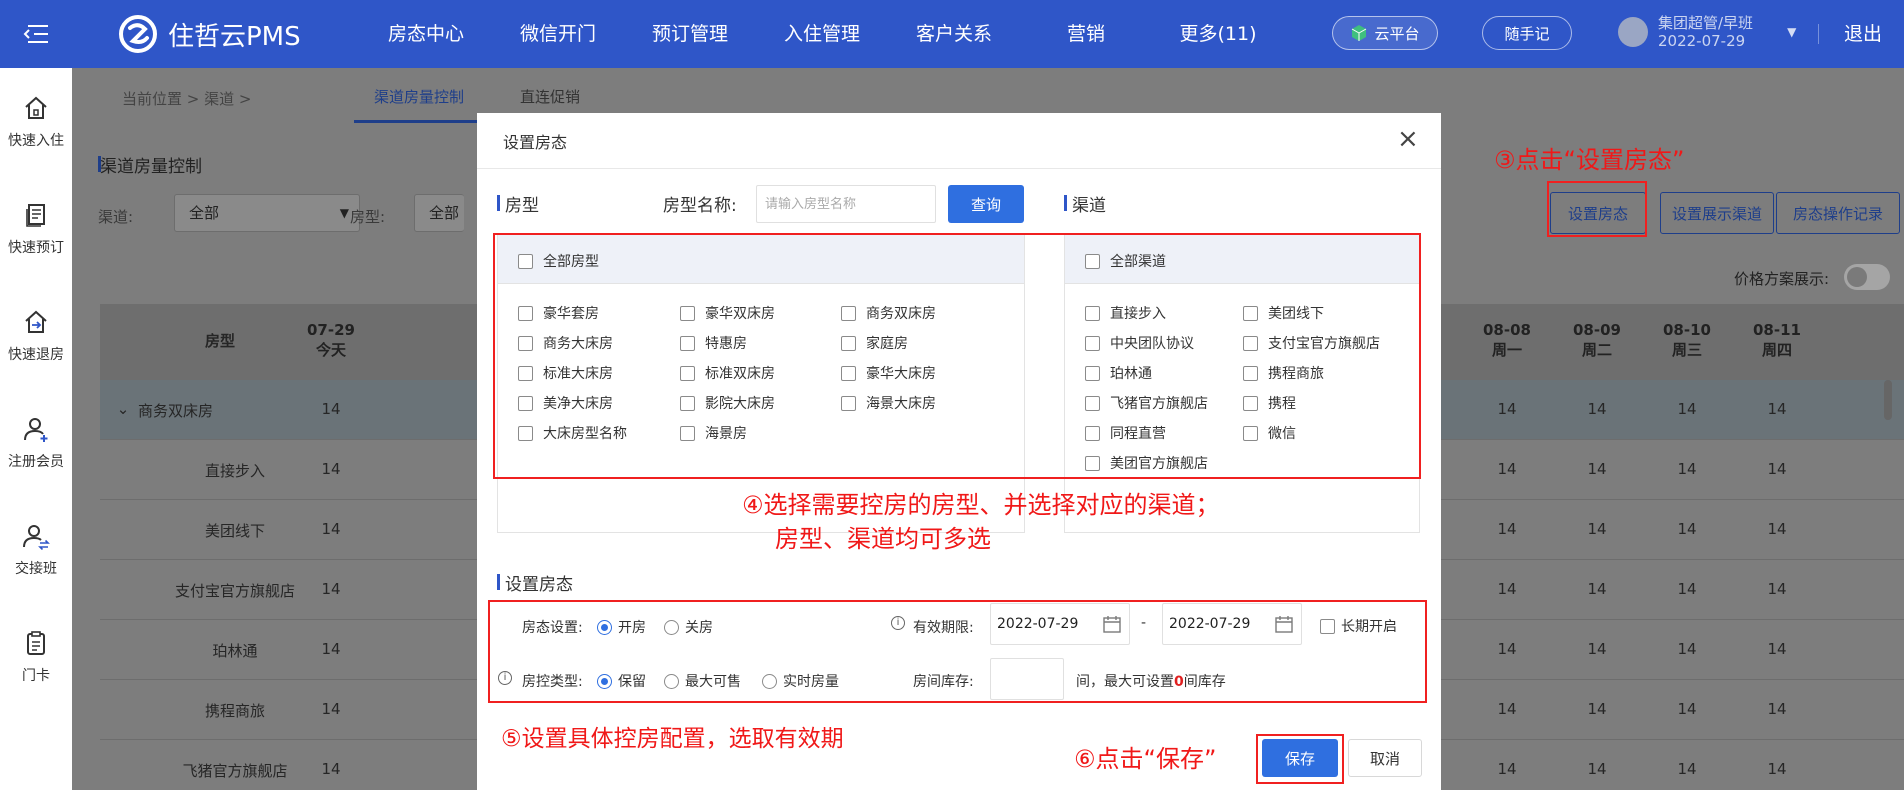 The image size is (1904, 790). Describe the element at coordinates (36, 675) in the screenshot. I see `sidebar-label: 门卡` at that location.